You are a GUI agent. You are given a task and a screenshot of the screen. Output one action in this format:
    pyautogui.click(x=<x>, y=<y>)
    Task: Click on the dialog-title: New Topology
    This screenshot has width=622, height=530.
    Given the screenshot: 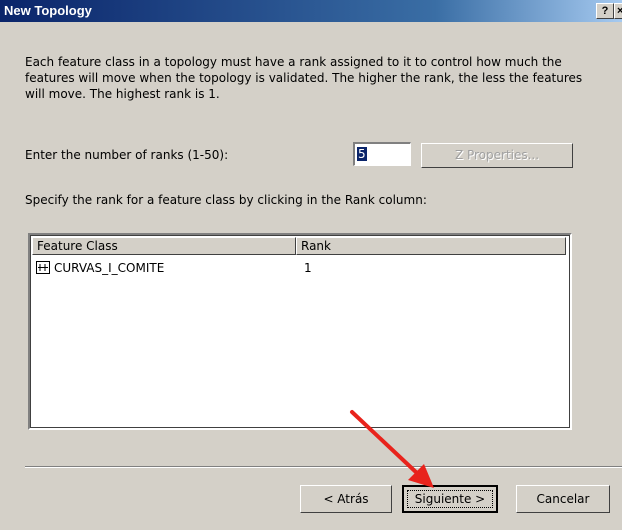 What is the action you would take?
    pyautogui.click(x=48, y=10)
    